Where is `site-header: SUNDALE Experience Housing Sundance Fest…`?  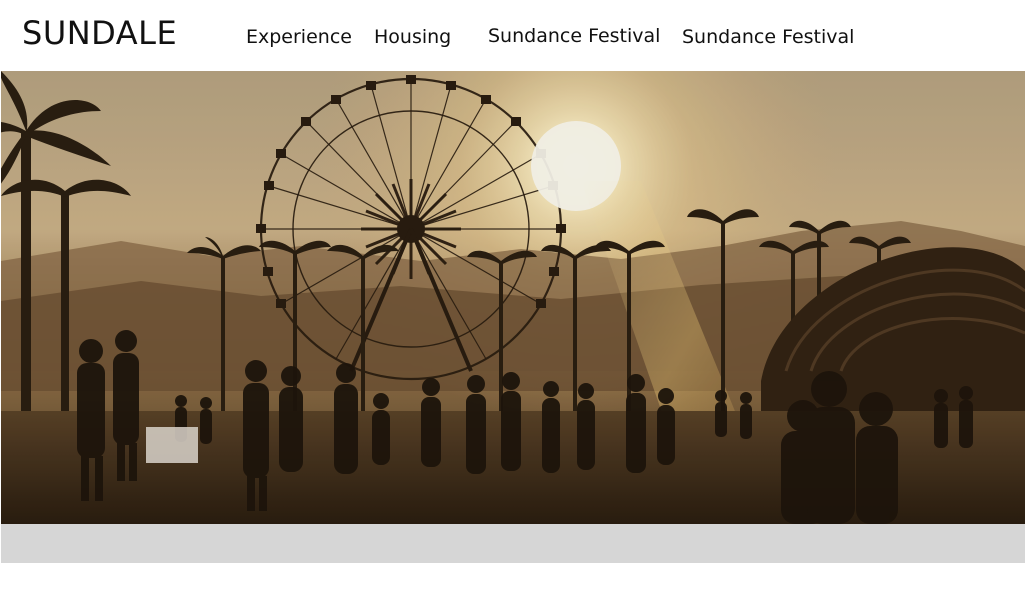 site-header: SUNDALE Experience Housing Sundance Fest… is located at coordinates (513, 35).